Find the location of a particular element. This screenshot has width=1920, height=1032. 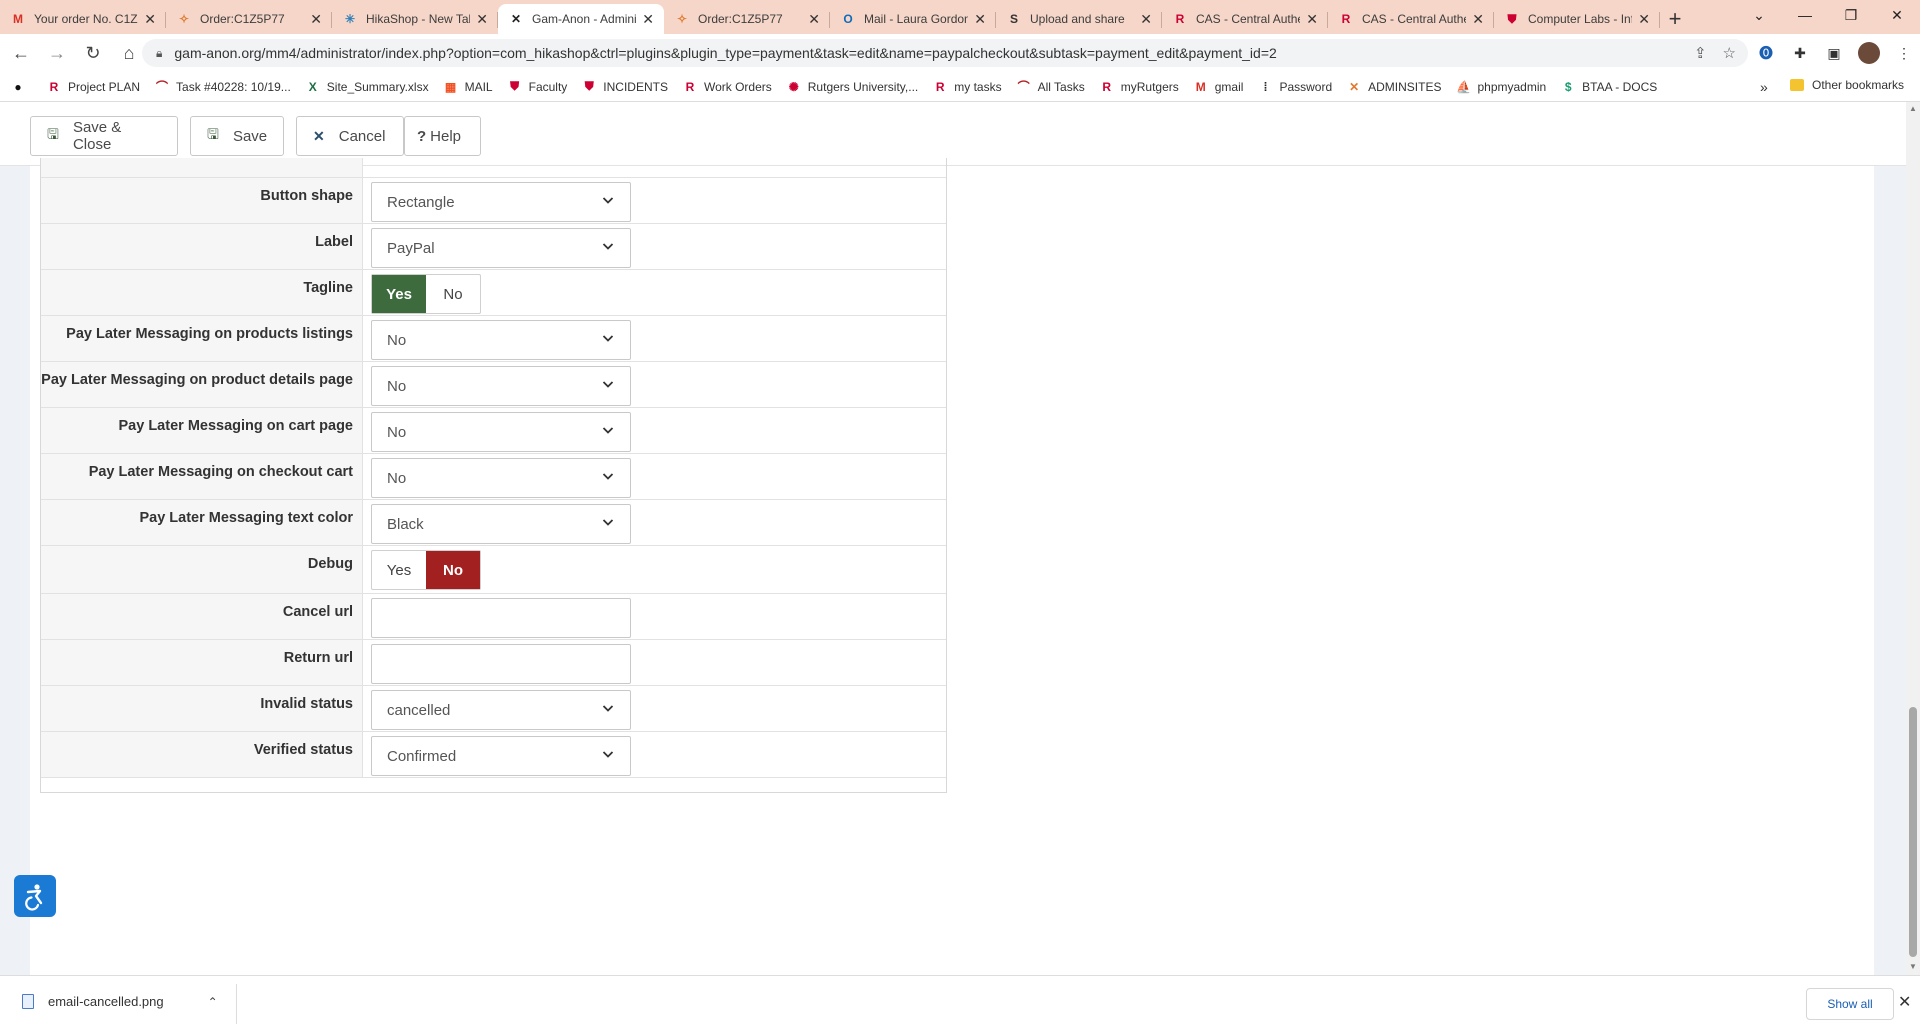

avatar is located at coordinates (1869, 53).